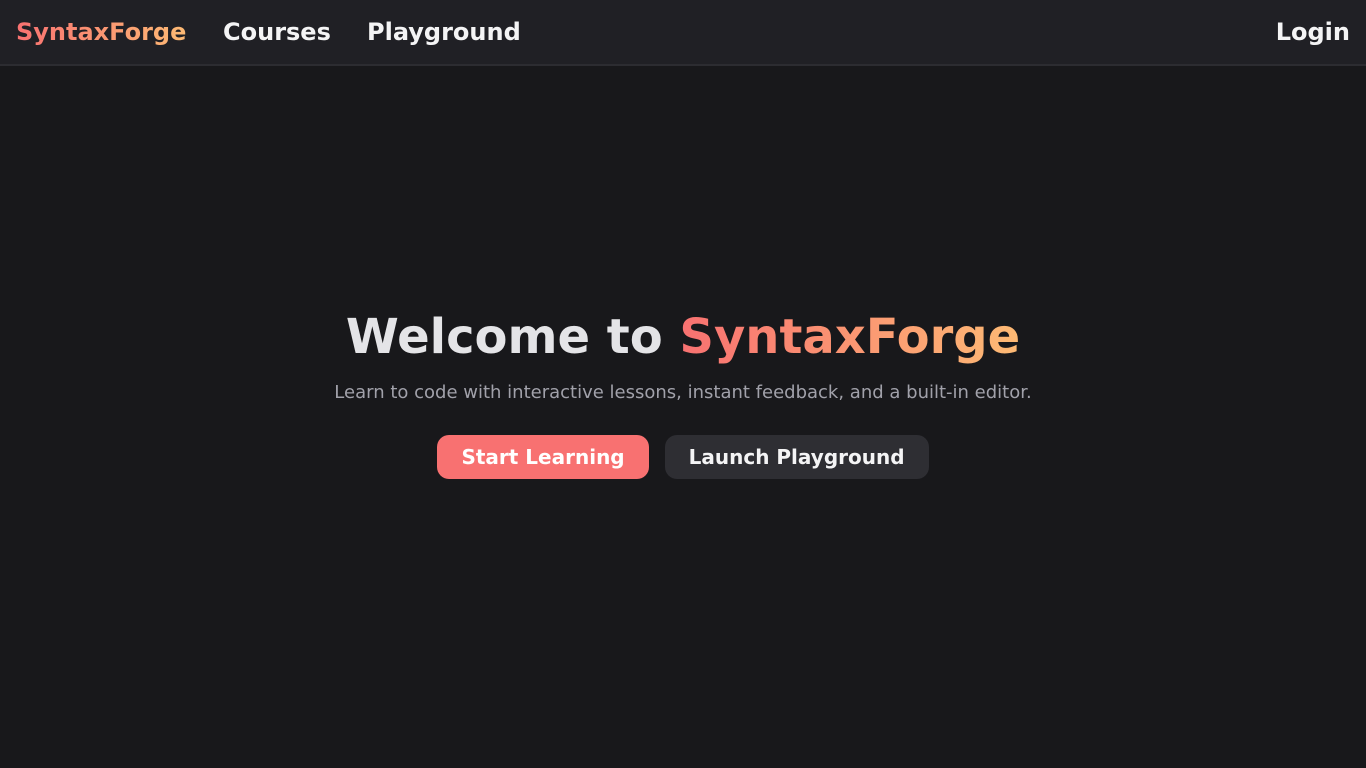 Image resolution: width=1366 pixels, height=768 pixels. Describe the element at coordinates (1313, 32) in the screenshot. I see `login-link: Login` at that location.